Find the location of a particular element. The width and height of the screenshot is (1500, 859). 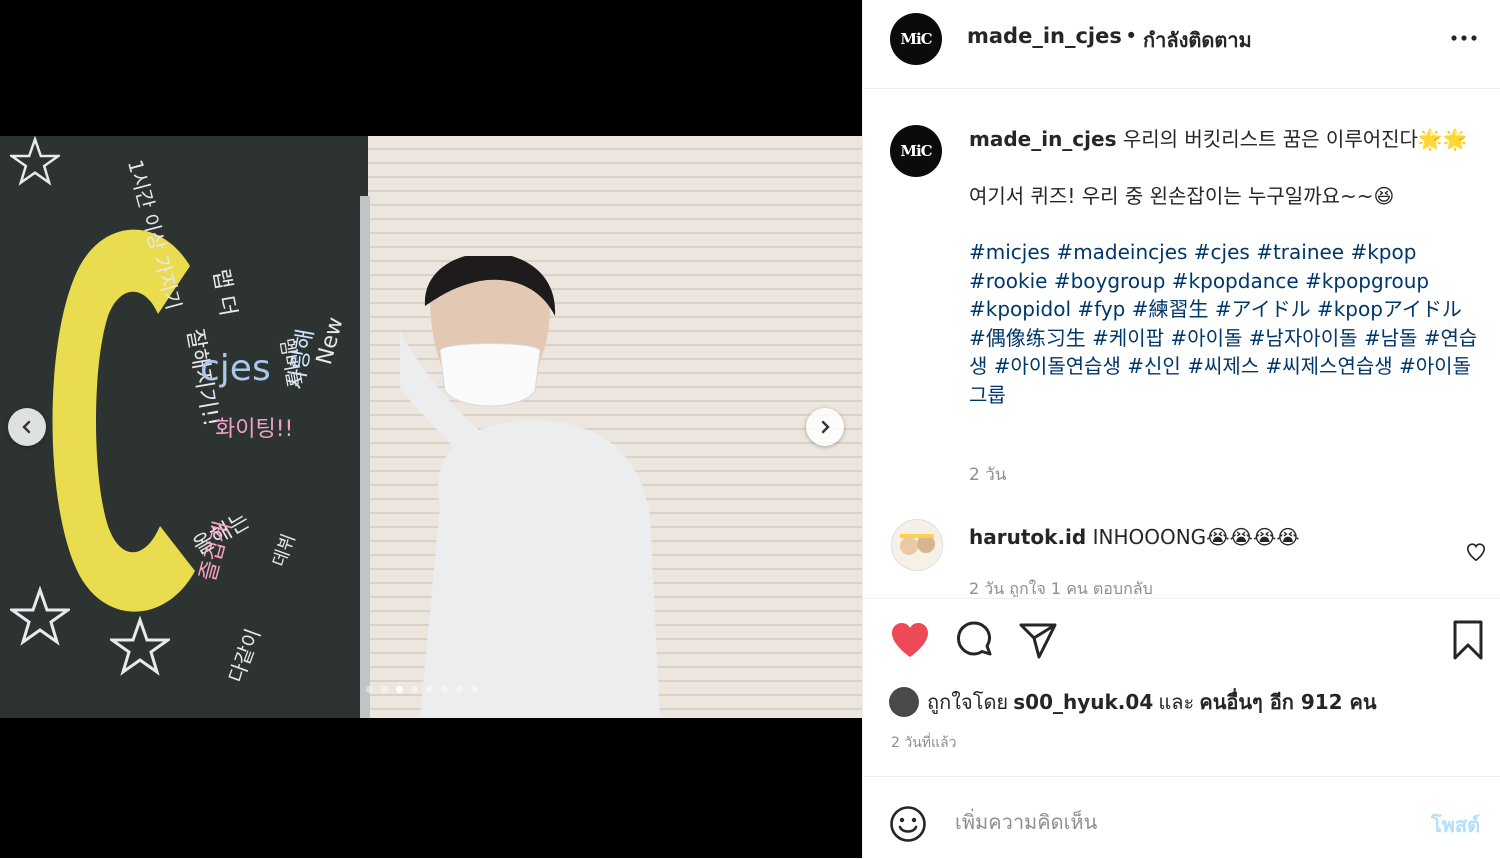

likes-prefix: ถูกใจโดย is located at coordinates (968, 702).